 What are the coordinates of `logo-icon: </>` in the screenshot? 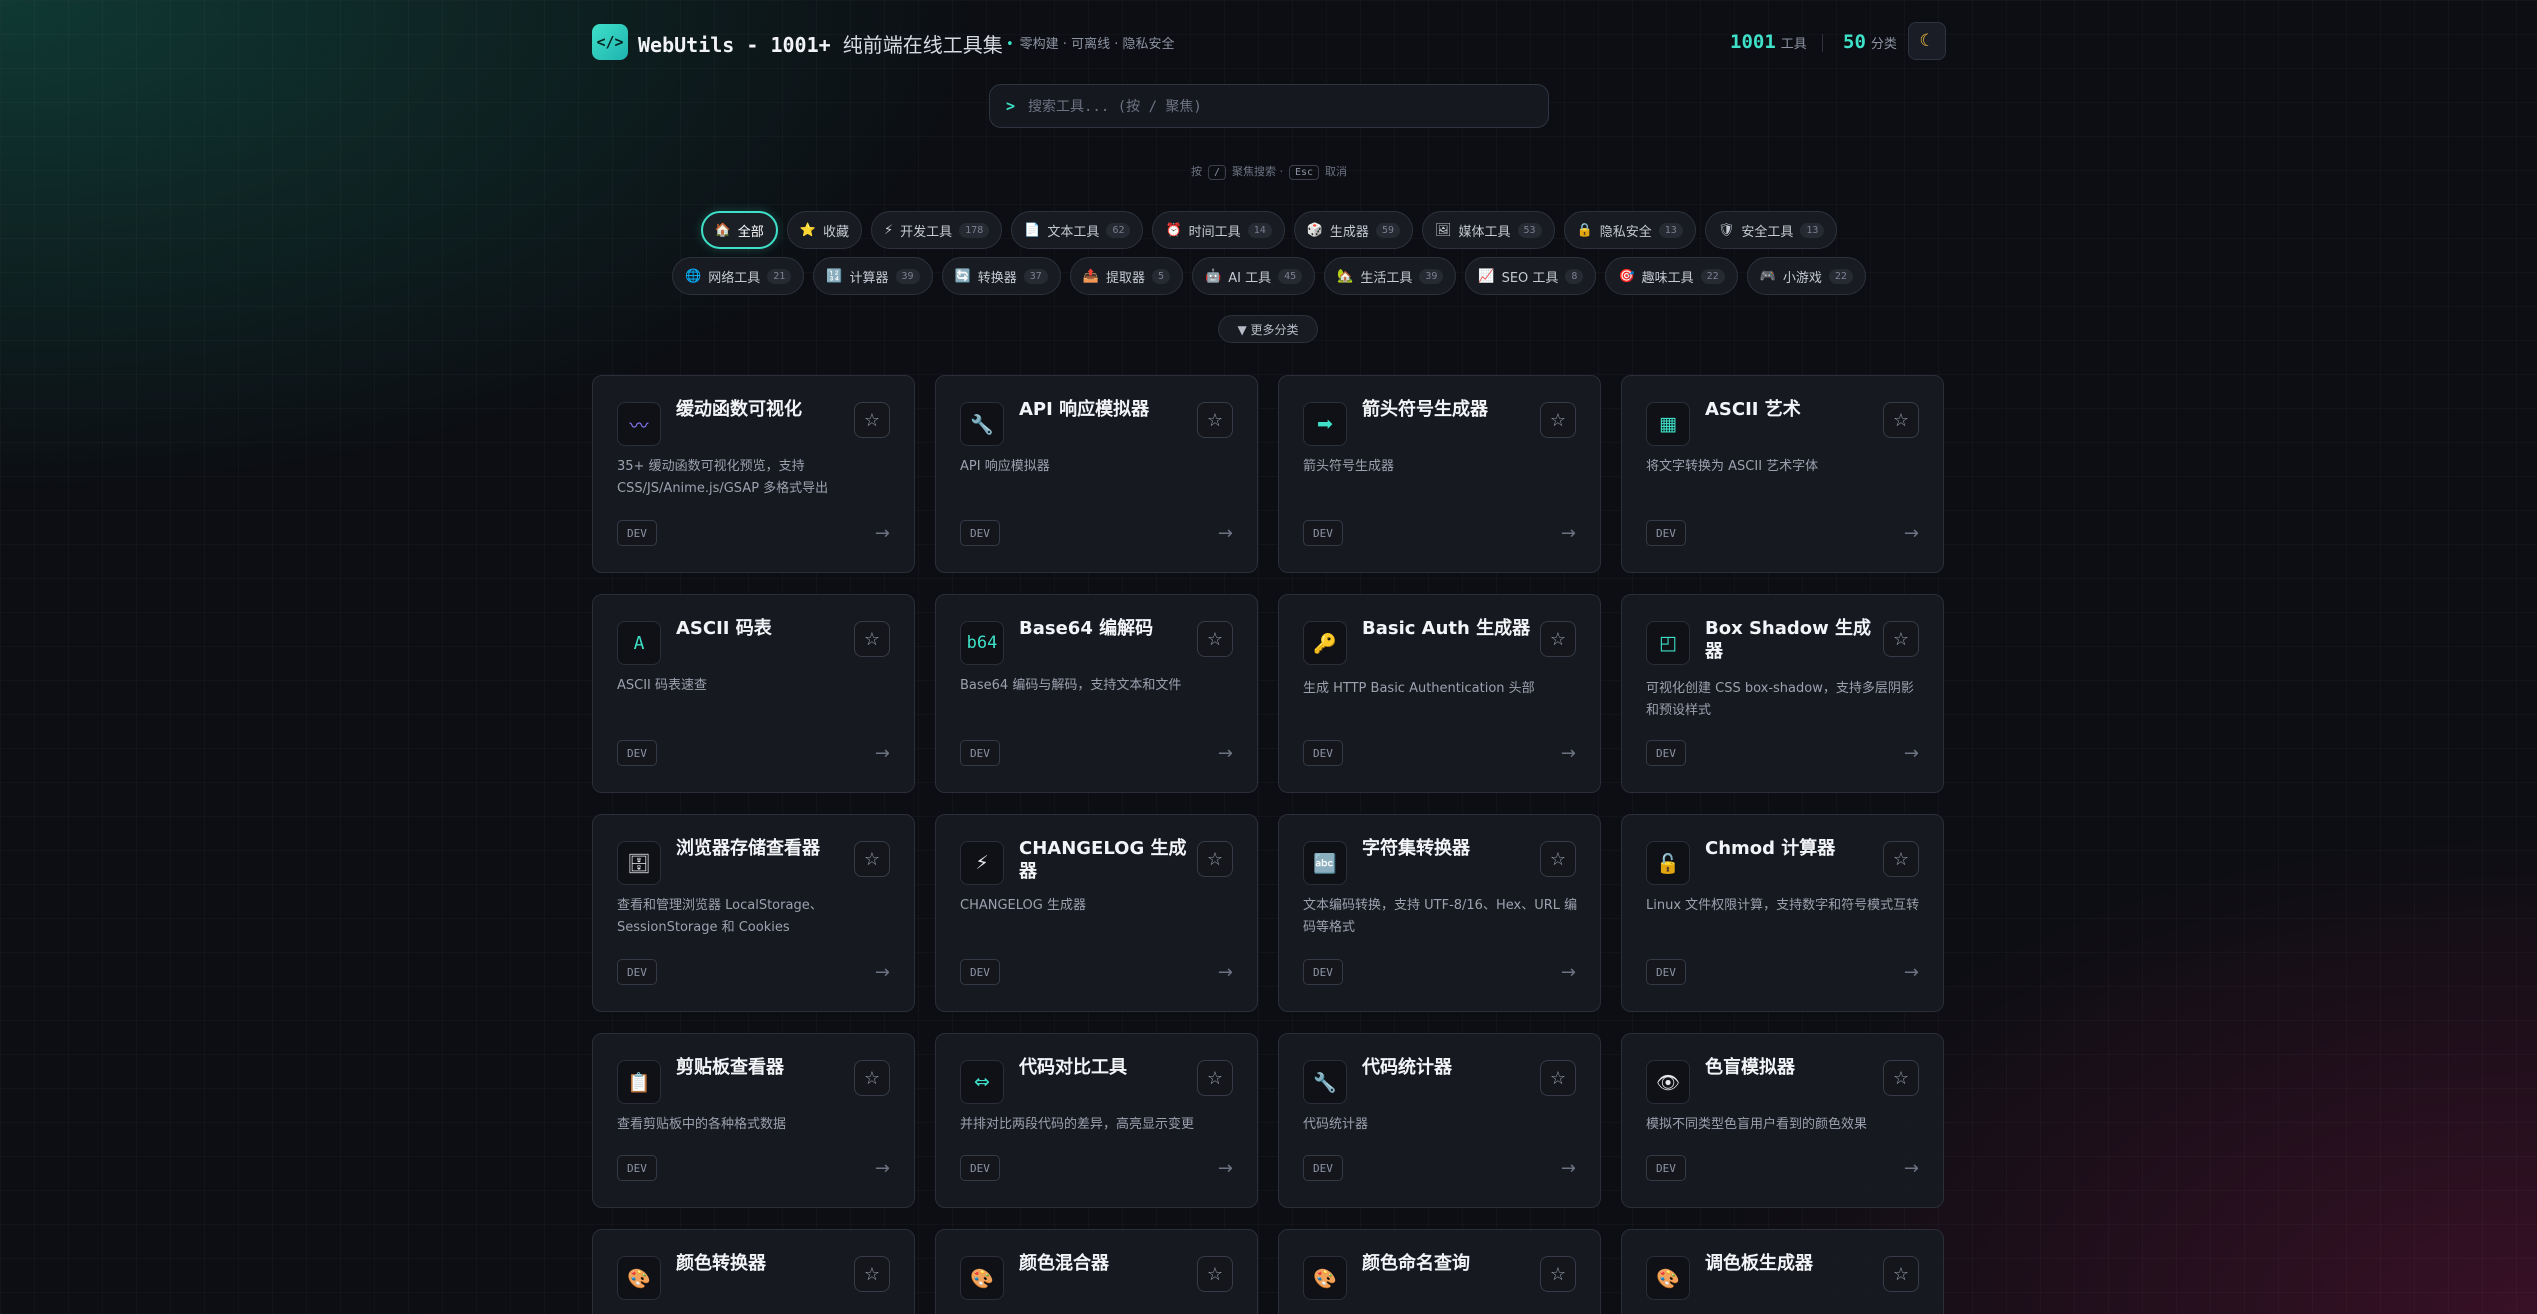 It's located at (610, 42).